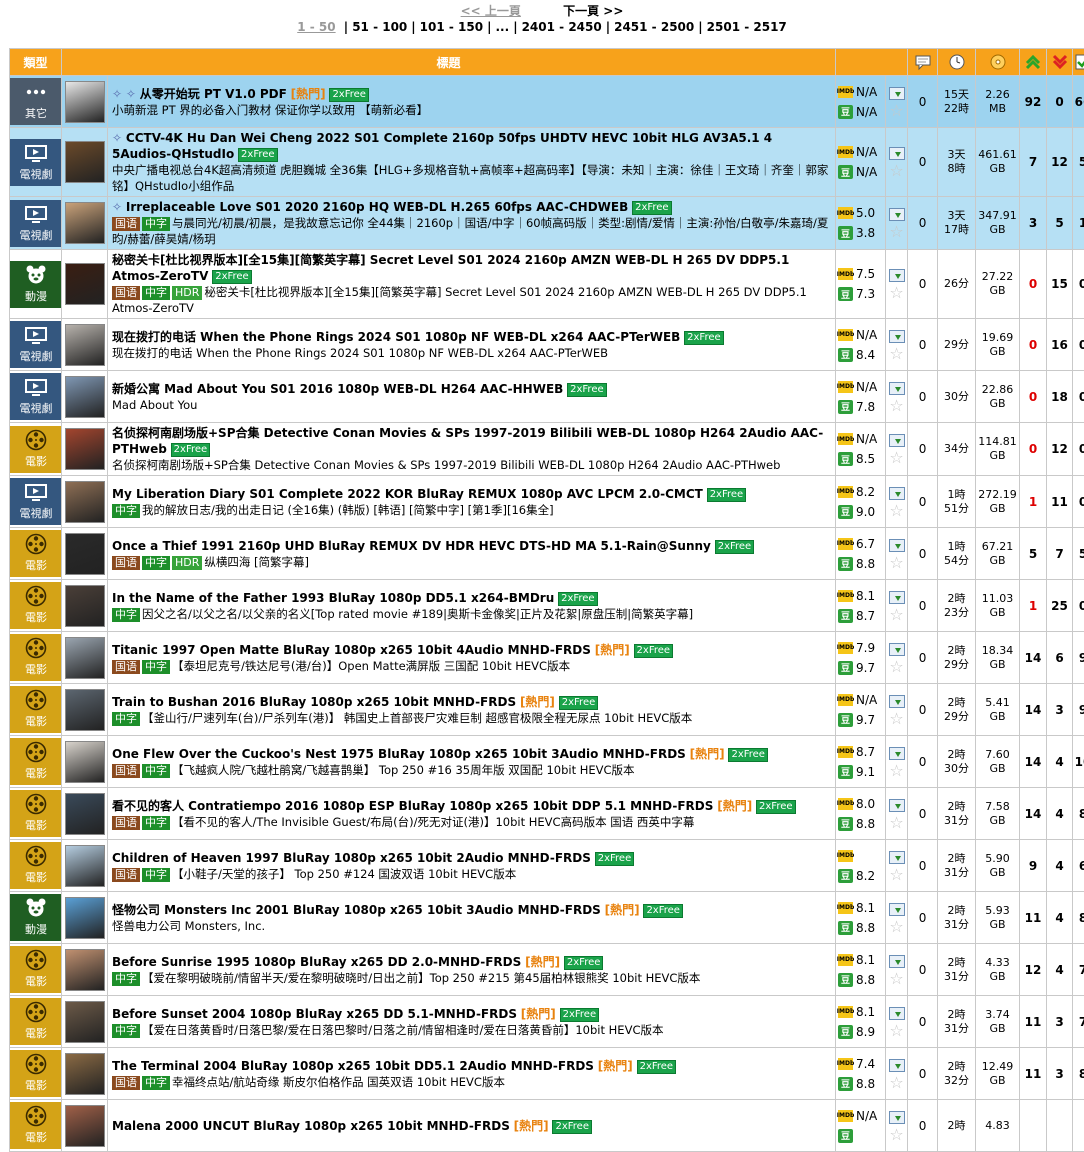 The image size is (1084, 1152). What do you see at coordinates (1060, 502) in the screenshot?
I see `leechers-count: 11` at bounding box center [1060, 502].